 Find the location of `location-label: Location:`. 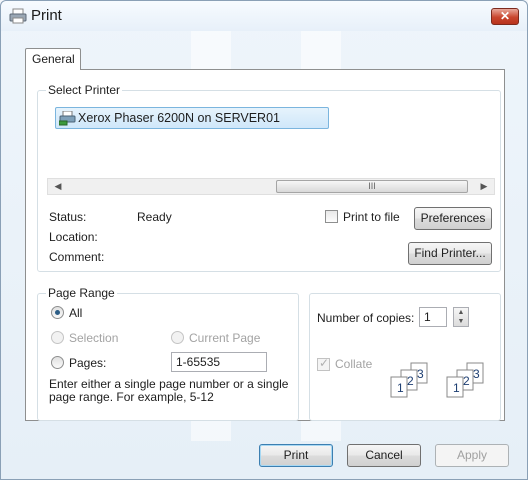

location-label: Location: is located at coordinates (73, 237).